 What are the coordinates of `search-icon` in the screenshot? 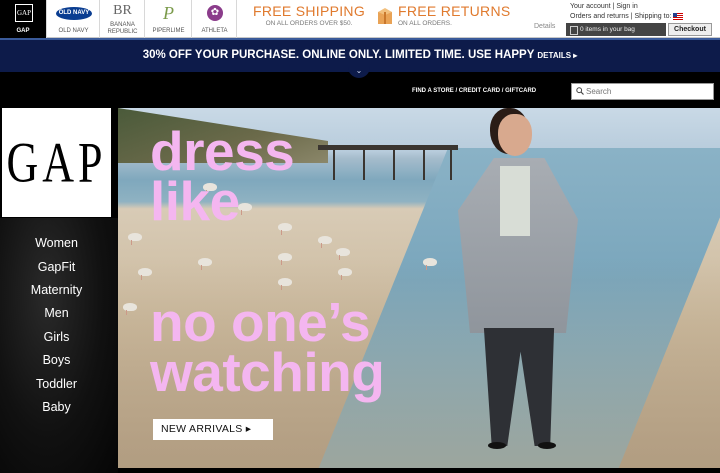 It's located at (580, 91).